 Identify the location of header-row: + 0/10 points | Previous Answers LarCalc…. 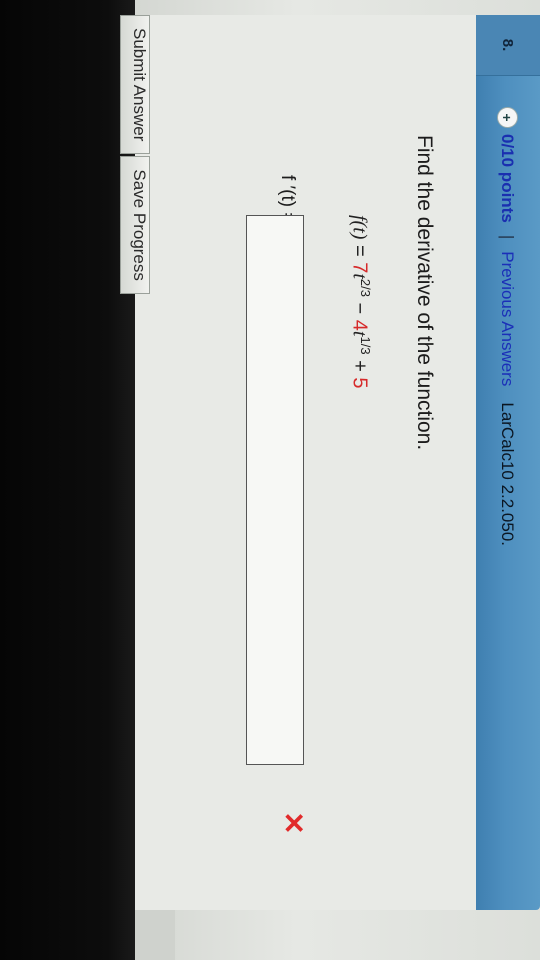
(507, 326).